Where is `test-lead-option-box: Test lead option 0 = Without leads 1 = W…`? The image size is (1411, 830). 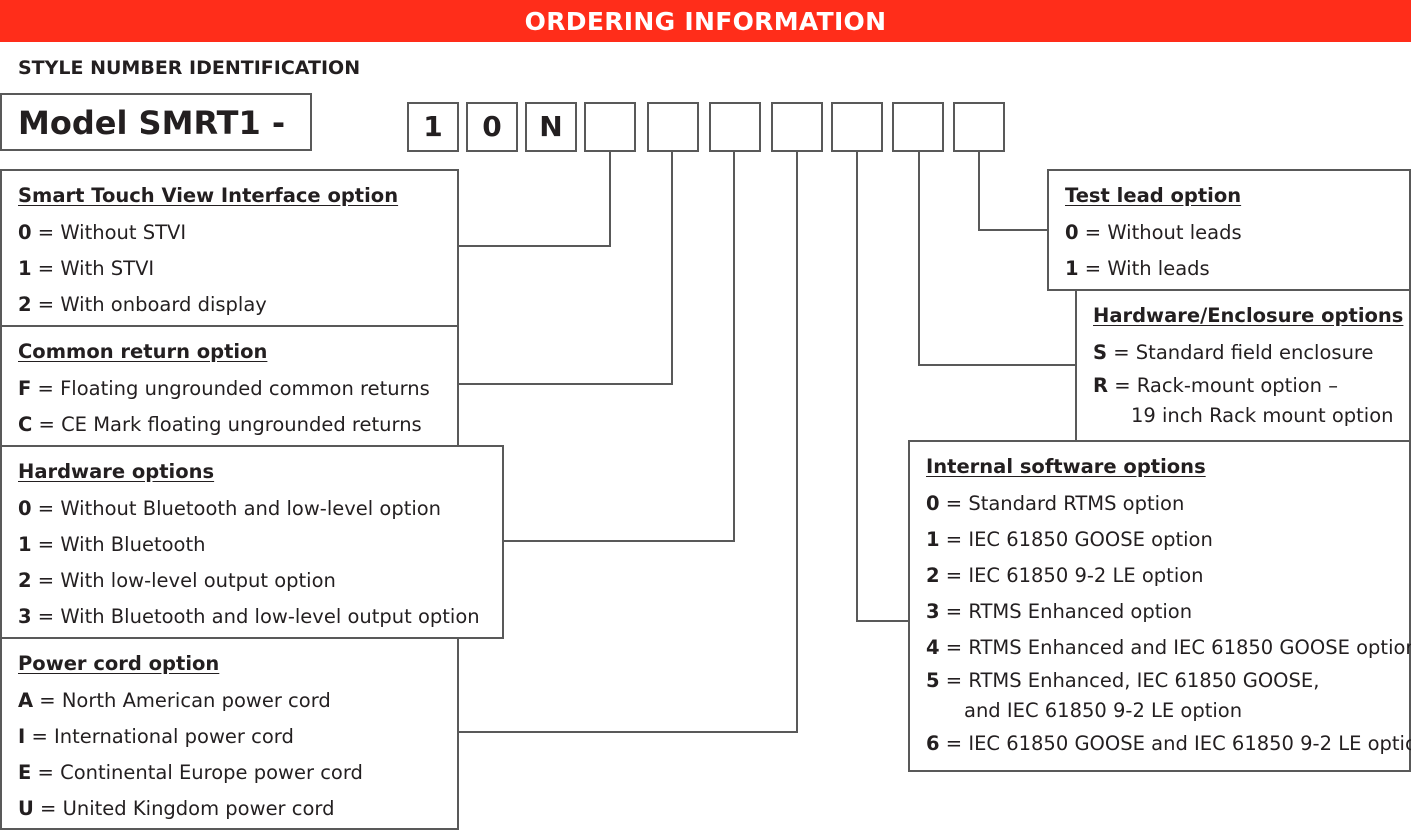 test-lead-option-box: Test lead option 0 = Without leads 1 = W… is located at coordinates (1229, 230).